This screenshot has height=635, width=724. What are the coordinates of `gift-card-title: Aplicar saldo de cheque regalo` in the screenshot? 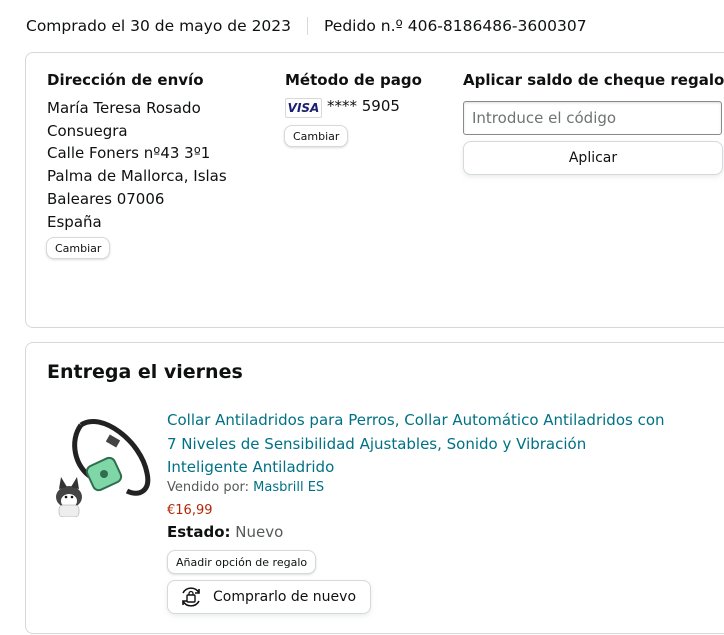 It's located at (593, 80).